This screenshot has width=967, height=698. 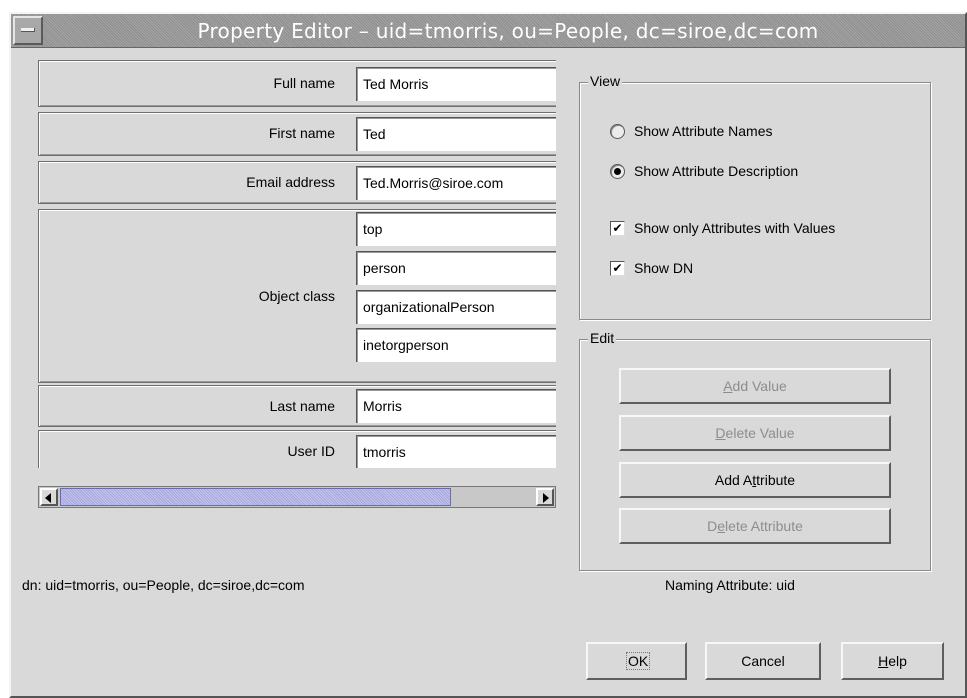 I want to click on property-row-last-name: Last name Morris, so click(x=297, y=406).